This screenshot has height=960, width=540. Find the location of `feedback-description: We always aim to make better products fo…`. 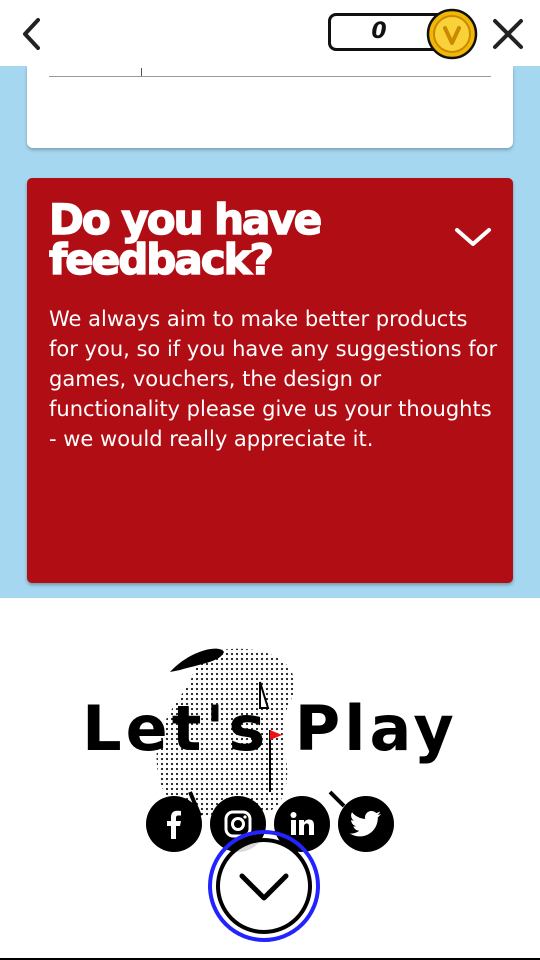

feedback-description: We always aim to make better products fo… is located at coordinates (273, 379).